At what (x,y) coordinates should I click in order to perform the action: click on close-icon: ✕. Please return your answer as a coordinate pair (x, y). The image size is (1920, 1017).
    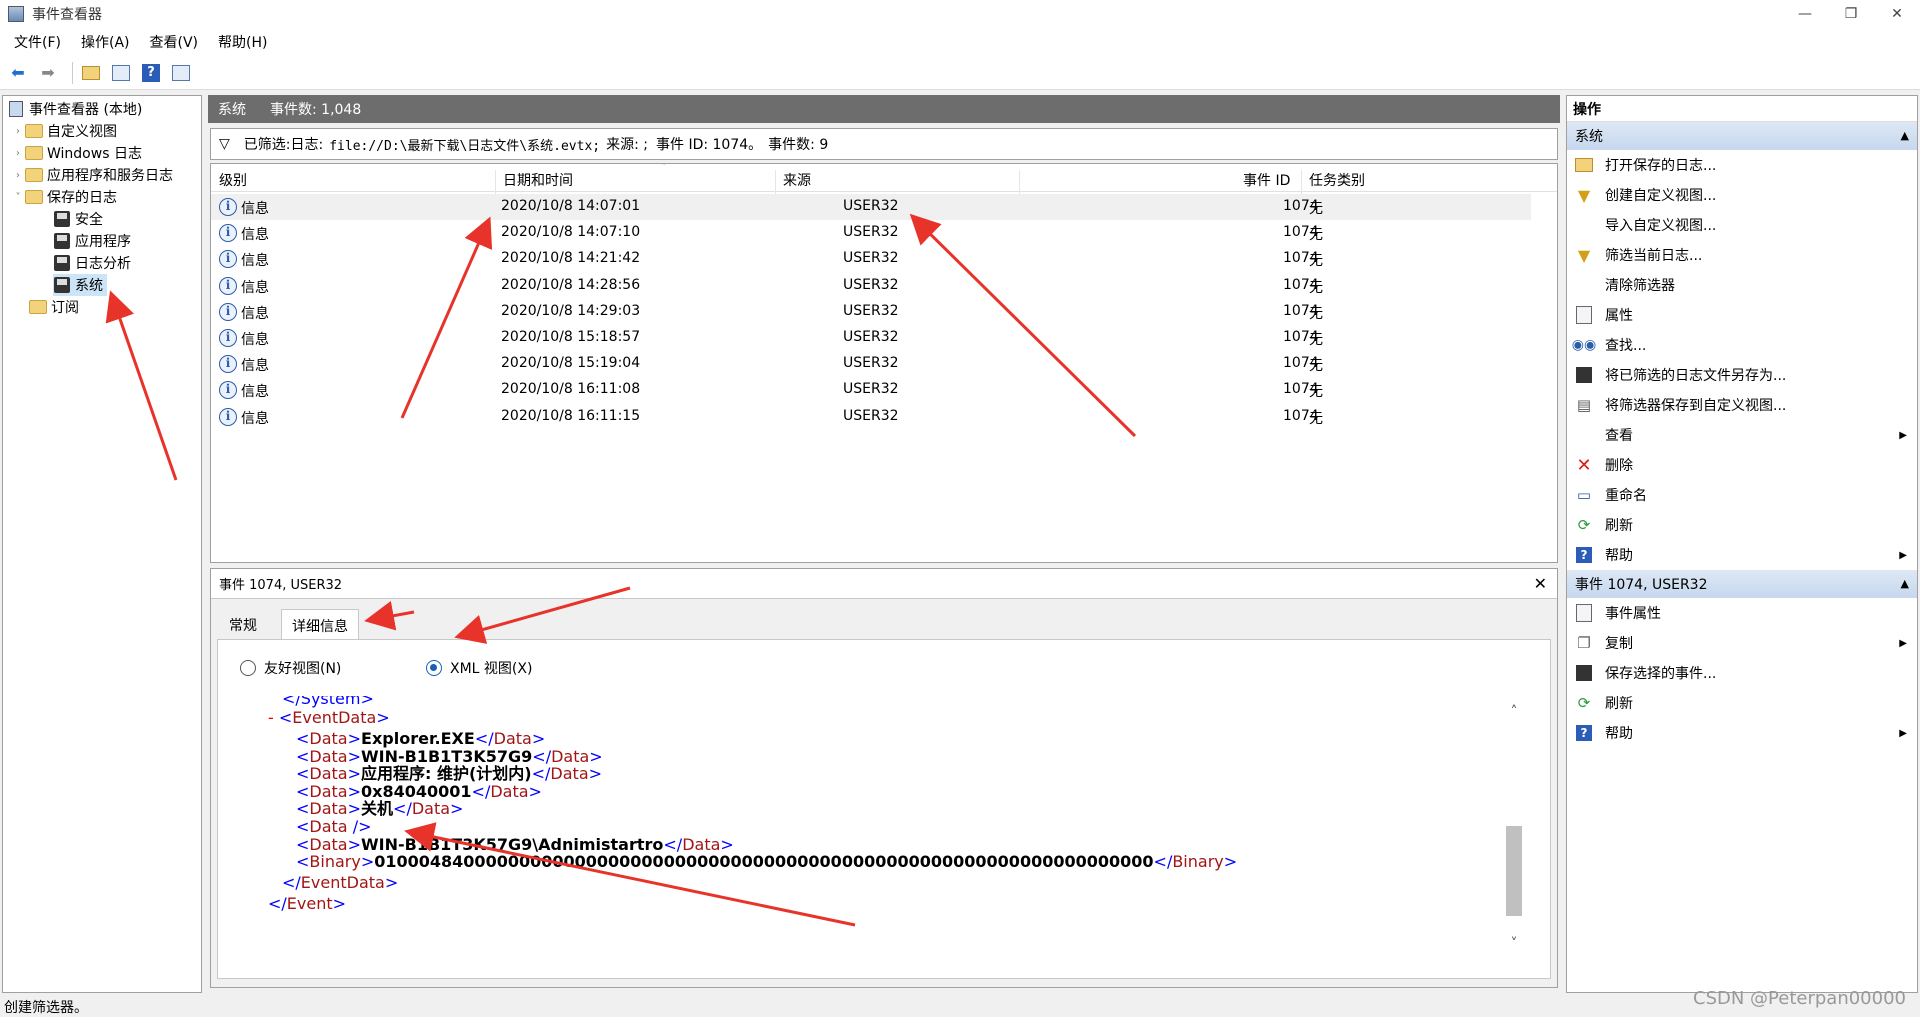
    Looking at the image, I should click on (1540, 583).